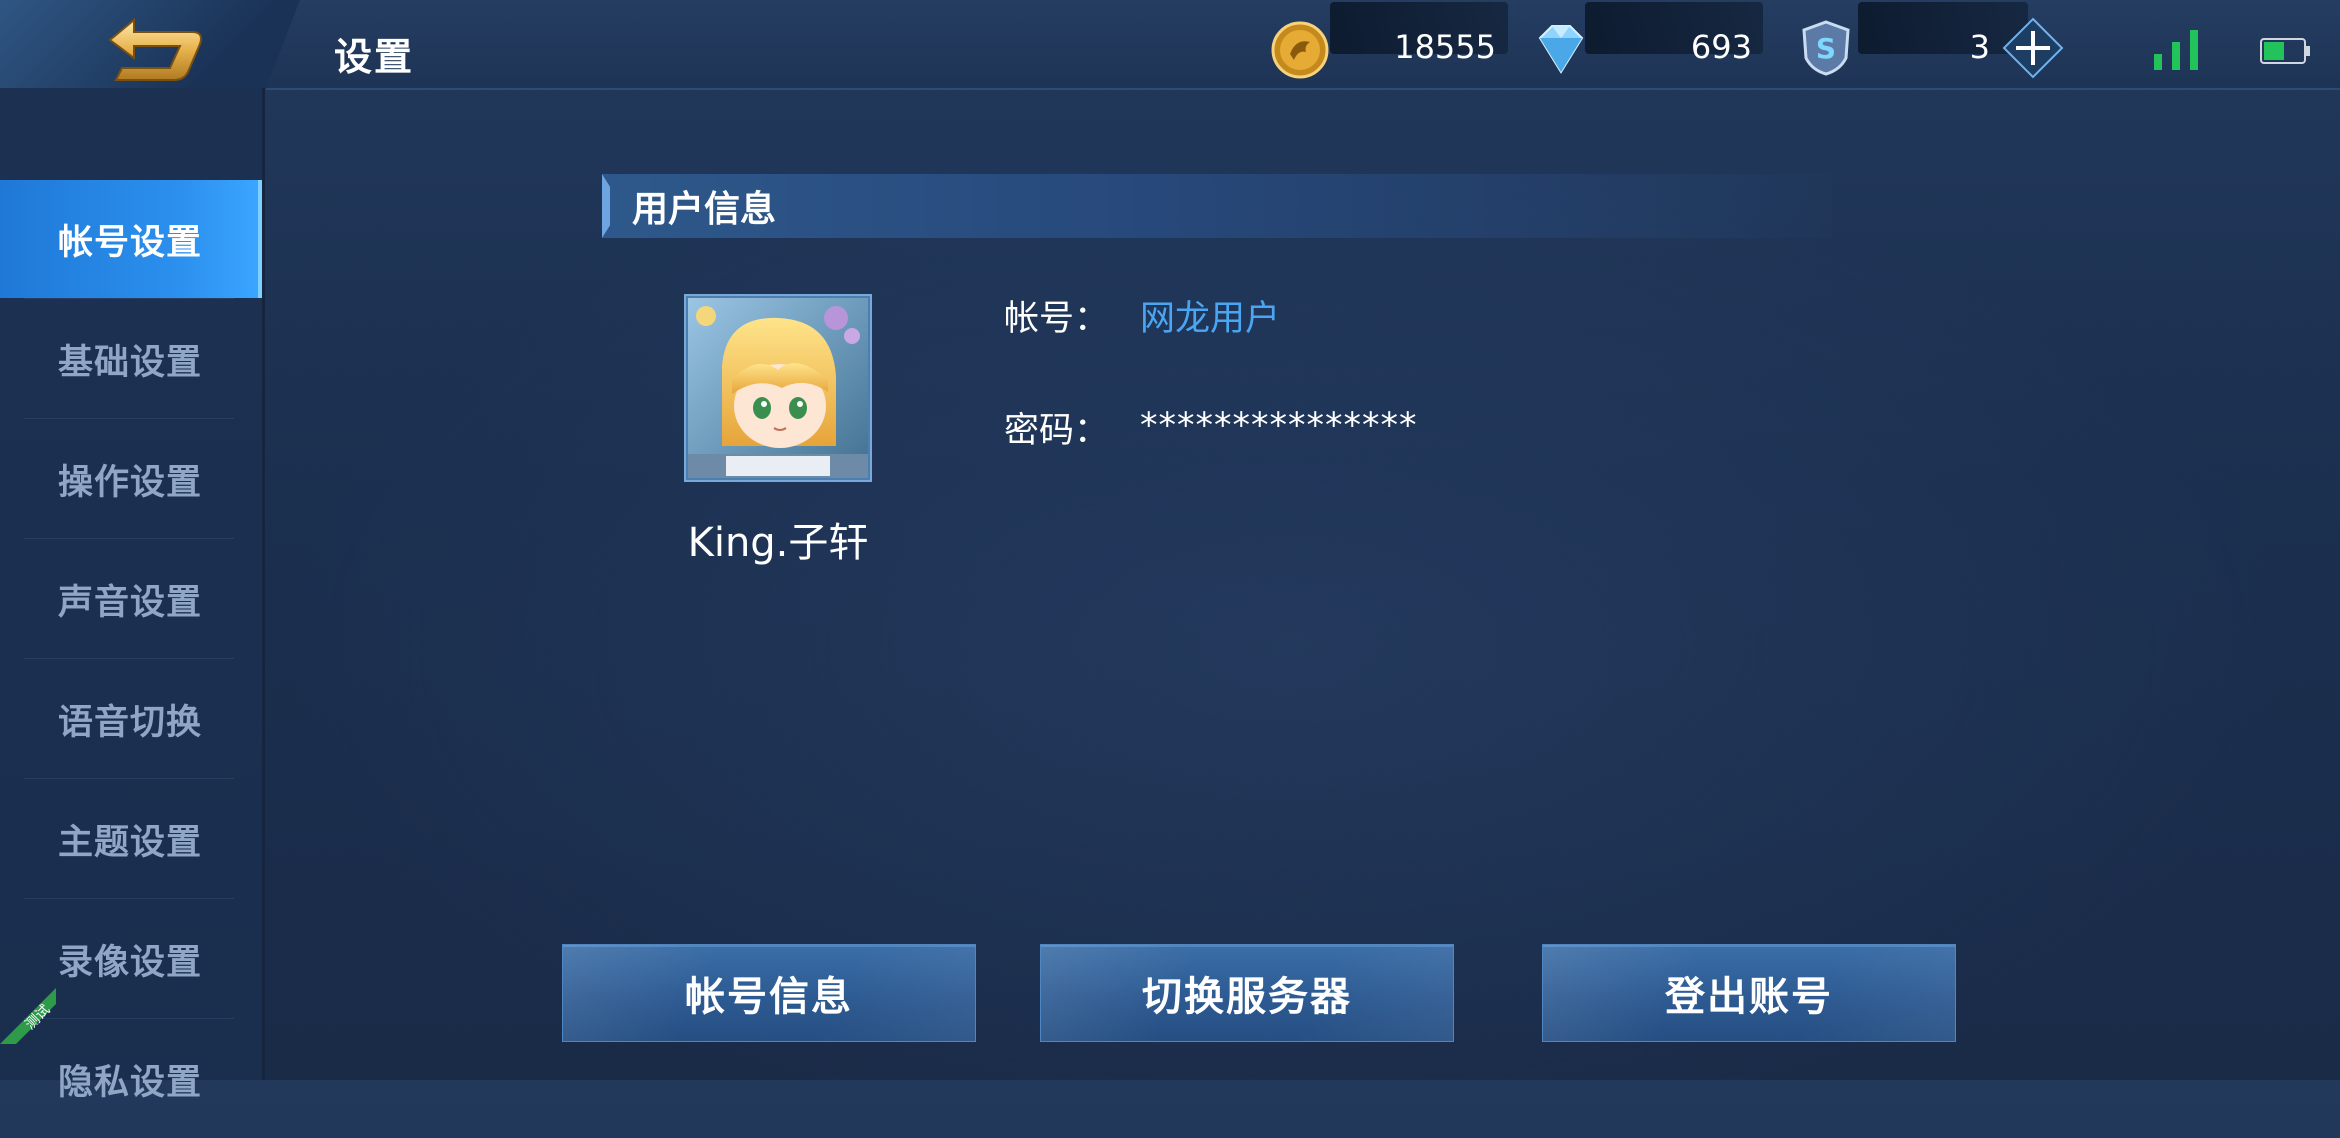 The height and width of the screenshot is (1138, 2340). I want to click on account-info-button: 帐号信息, so click(769, 993).